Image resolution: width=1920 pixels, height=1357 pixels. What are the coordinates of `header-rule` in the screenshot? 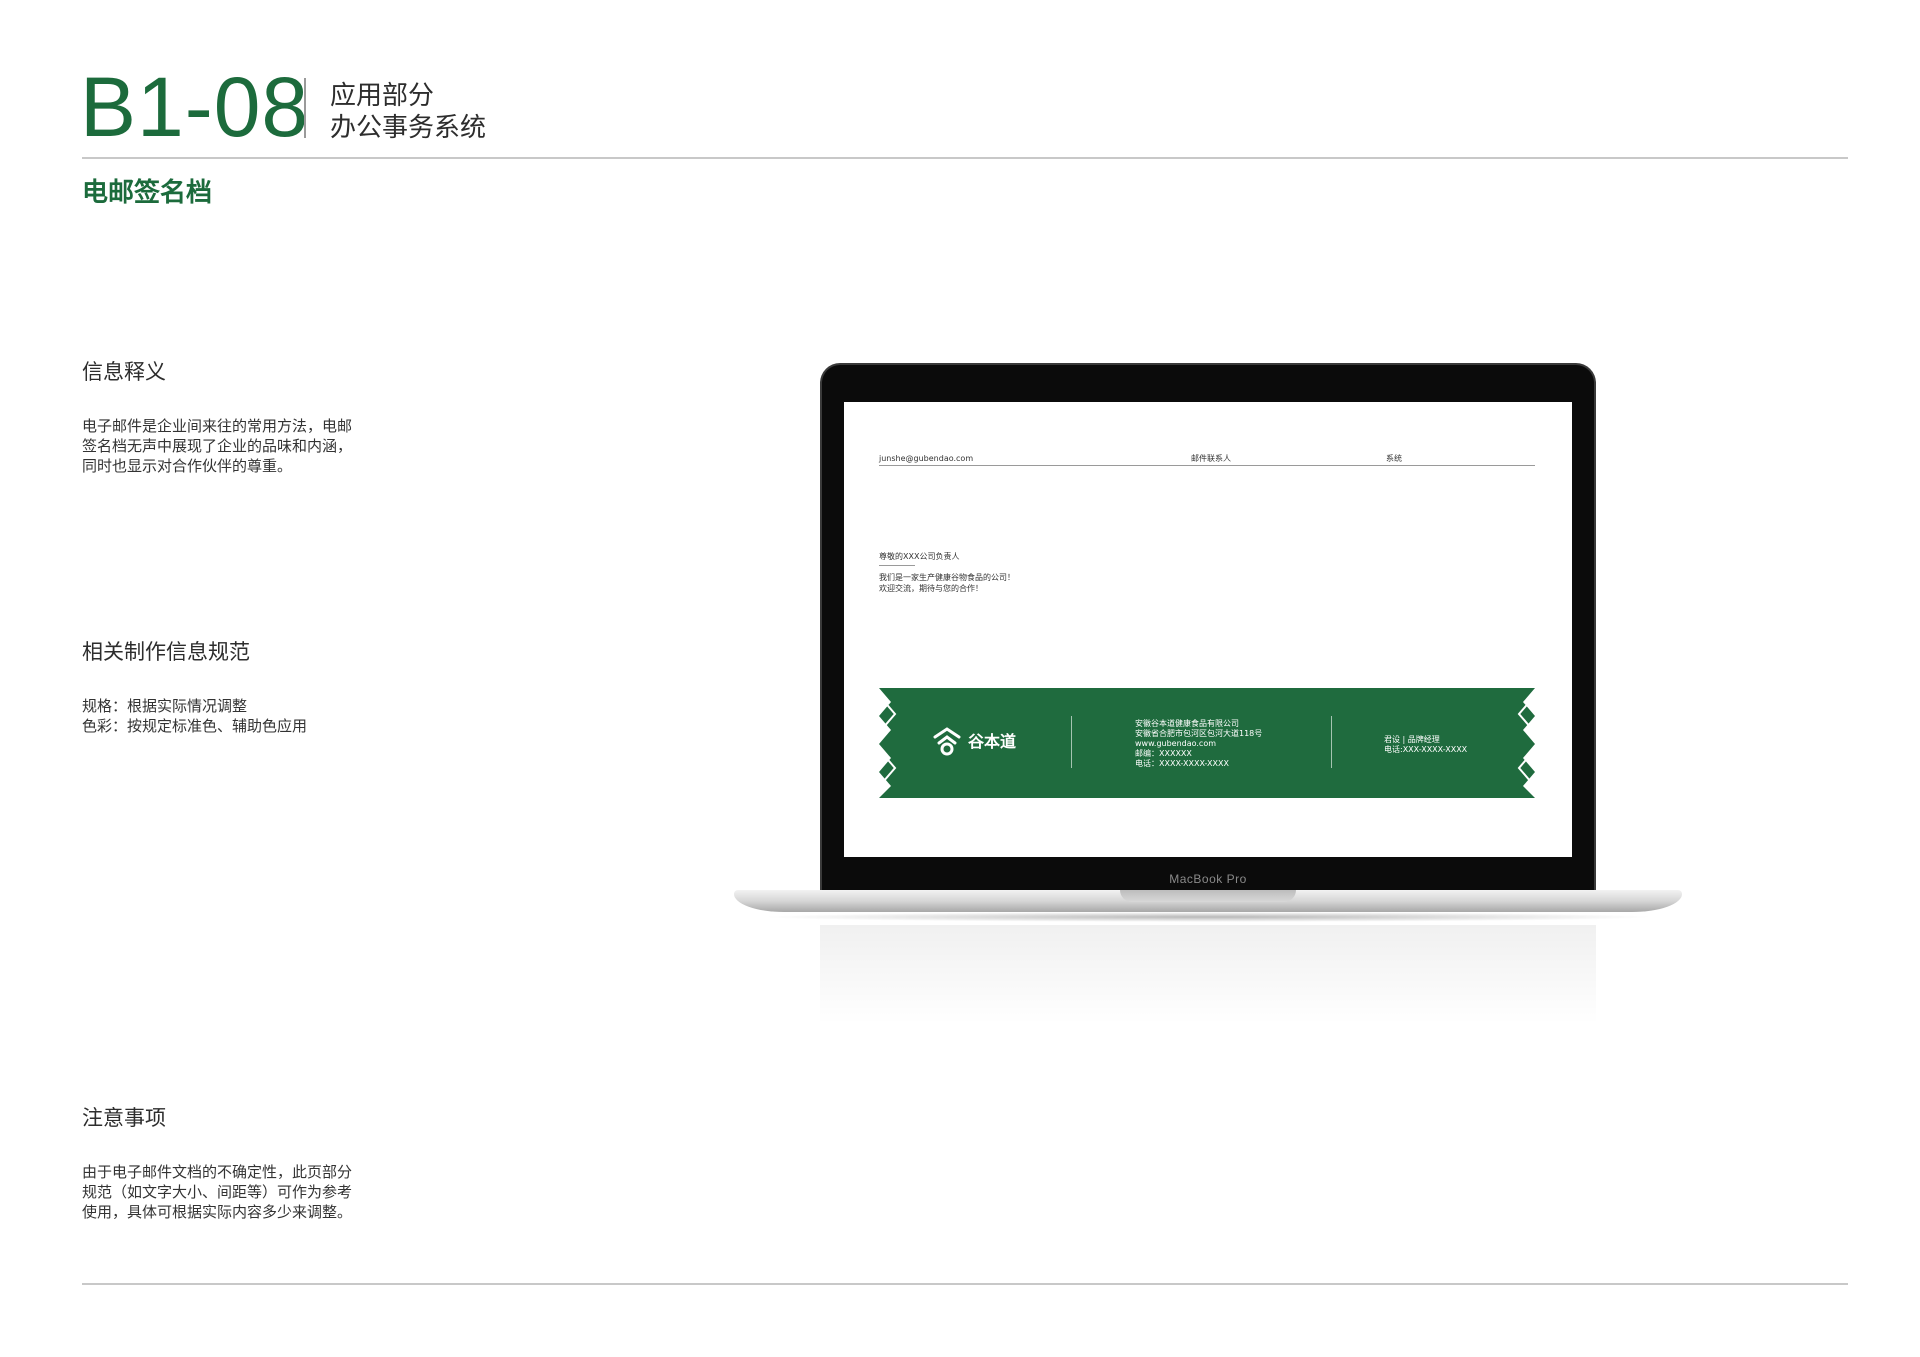 It's located at (965, 158).